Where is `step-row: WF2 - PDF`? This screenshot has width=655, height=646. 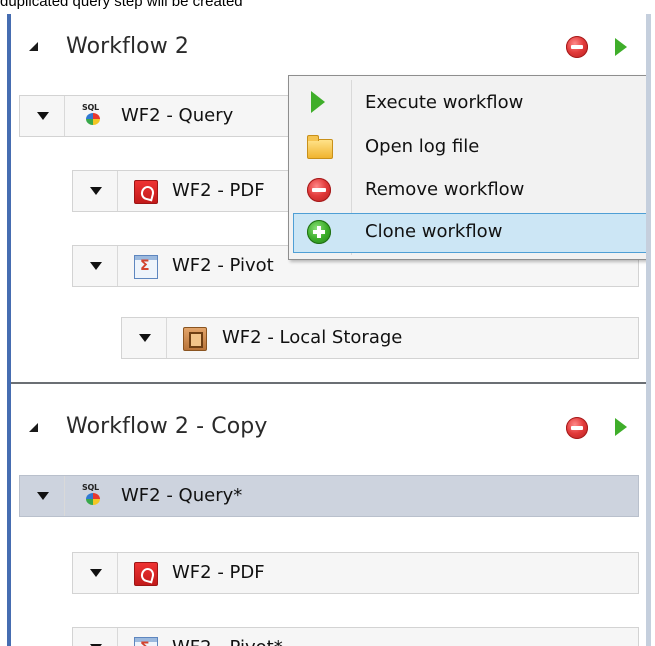
step-row: WF2 - PDF is located at coordinates (355, 573).